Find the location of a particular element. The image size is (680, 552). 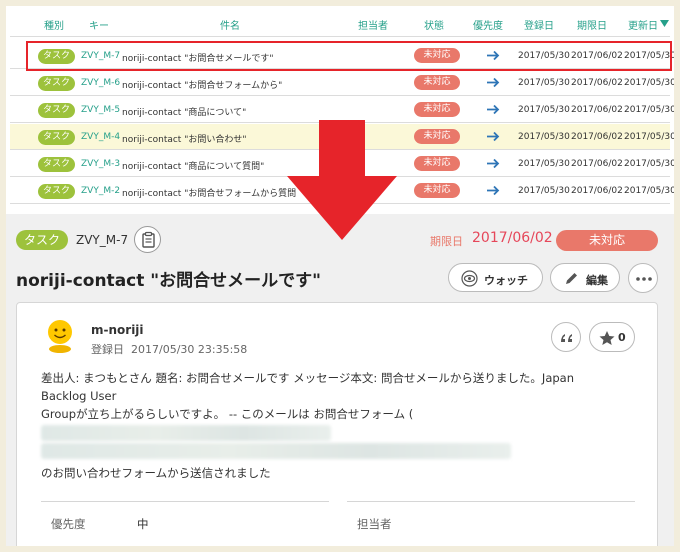

column-header-created: 登録日 is located at coordinates (539, 24).